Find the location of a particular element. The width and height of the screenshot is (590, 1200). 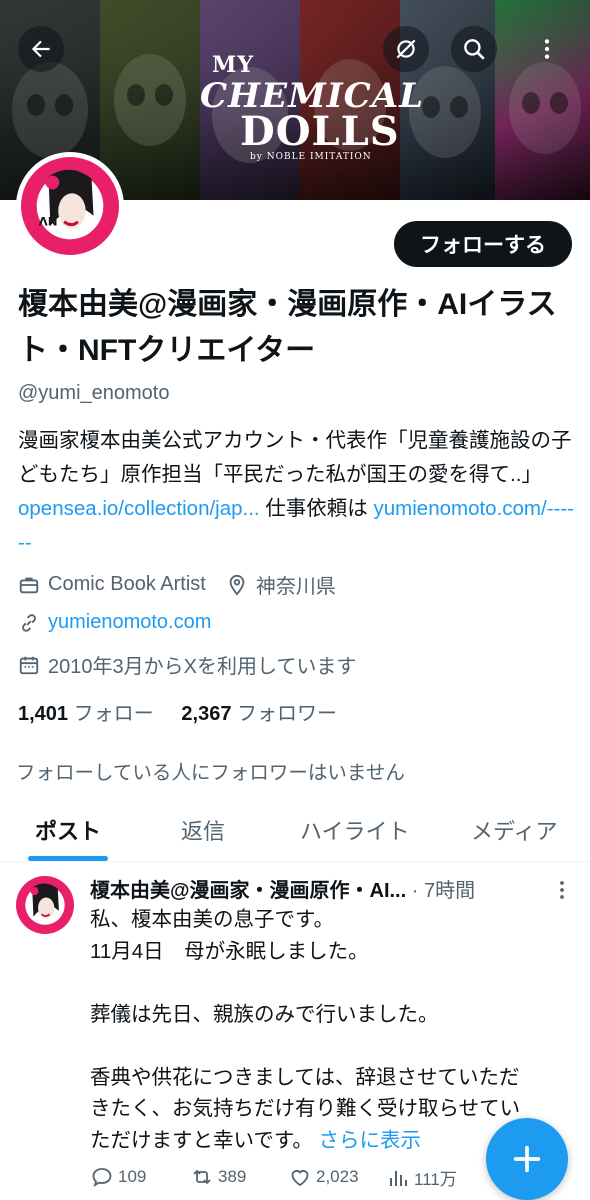

link-icon is located at coordinates (29, 622).